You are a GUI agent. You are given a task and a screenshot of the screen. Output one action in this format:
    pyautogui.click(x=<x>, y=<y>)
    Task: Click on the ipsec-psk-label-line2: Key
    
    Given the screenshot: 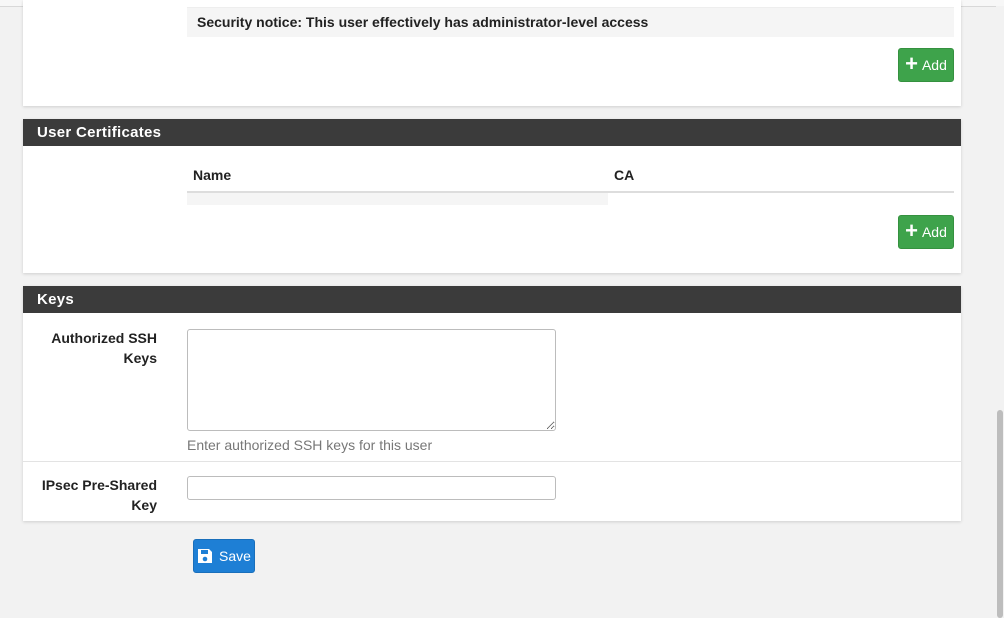 What is the action you would take?
    pyautogui.click(x=144, y=505)
    